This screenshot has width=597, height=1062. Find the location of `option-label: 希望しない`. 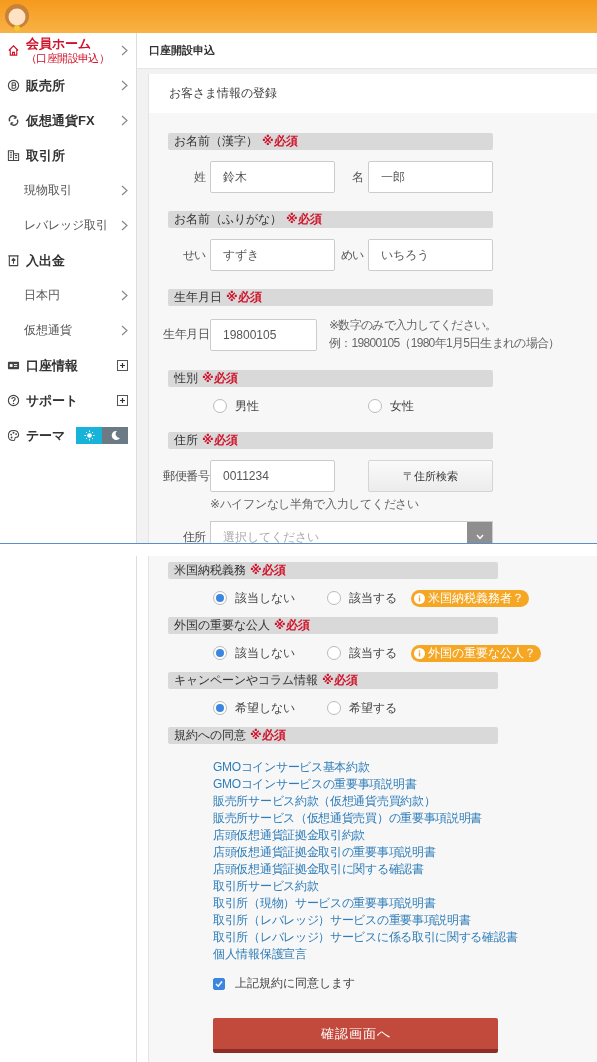

option-label: 希望しない is located at coordinates (265, 708).